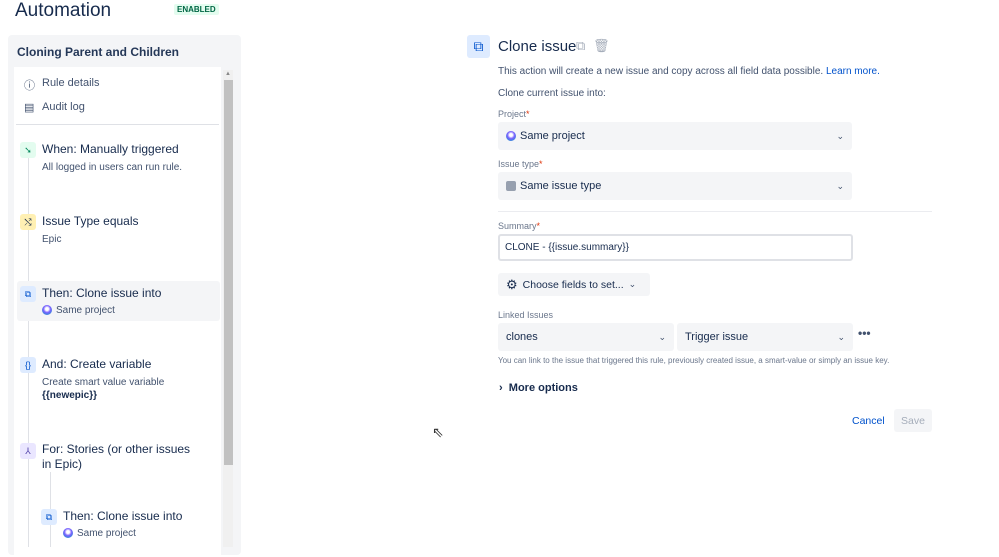  Describe the element at coordinates (868, 421) in the screenshot. I see `cancel-button: Cancel` at that location.